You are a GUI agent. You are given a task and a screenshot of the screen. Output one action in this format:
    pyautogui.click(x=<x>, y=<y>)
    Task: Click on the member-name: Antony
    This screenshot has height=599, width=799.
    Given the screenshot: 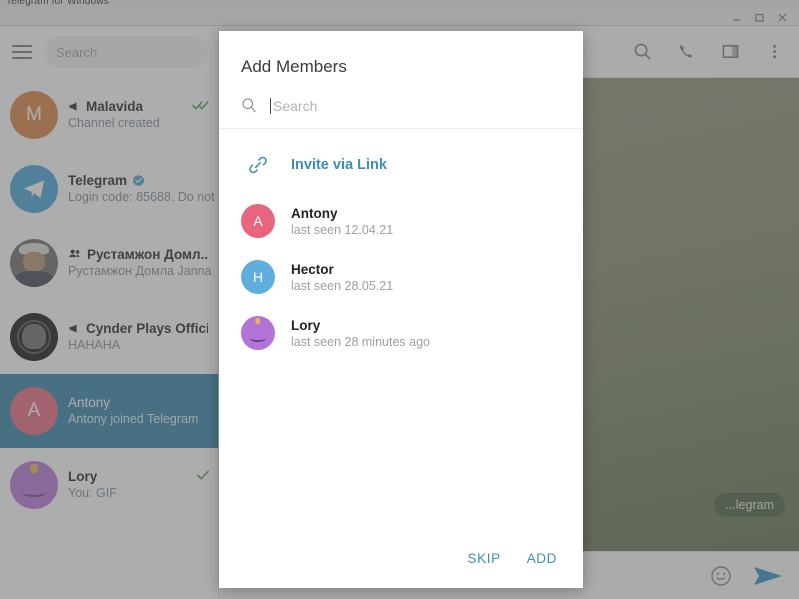 What is the action you would take?
    pyautogui.click(x=314, y=213)
    